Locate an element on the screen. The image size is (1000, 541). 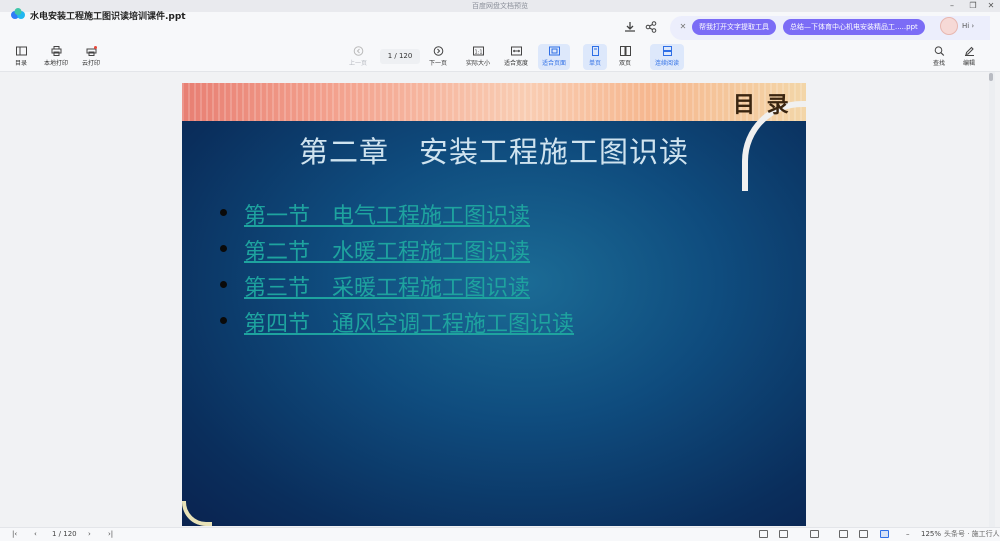
zoom-level: 125% is located at coordinates (931, 534).